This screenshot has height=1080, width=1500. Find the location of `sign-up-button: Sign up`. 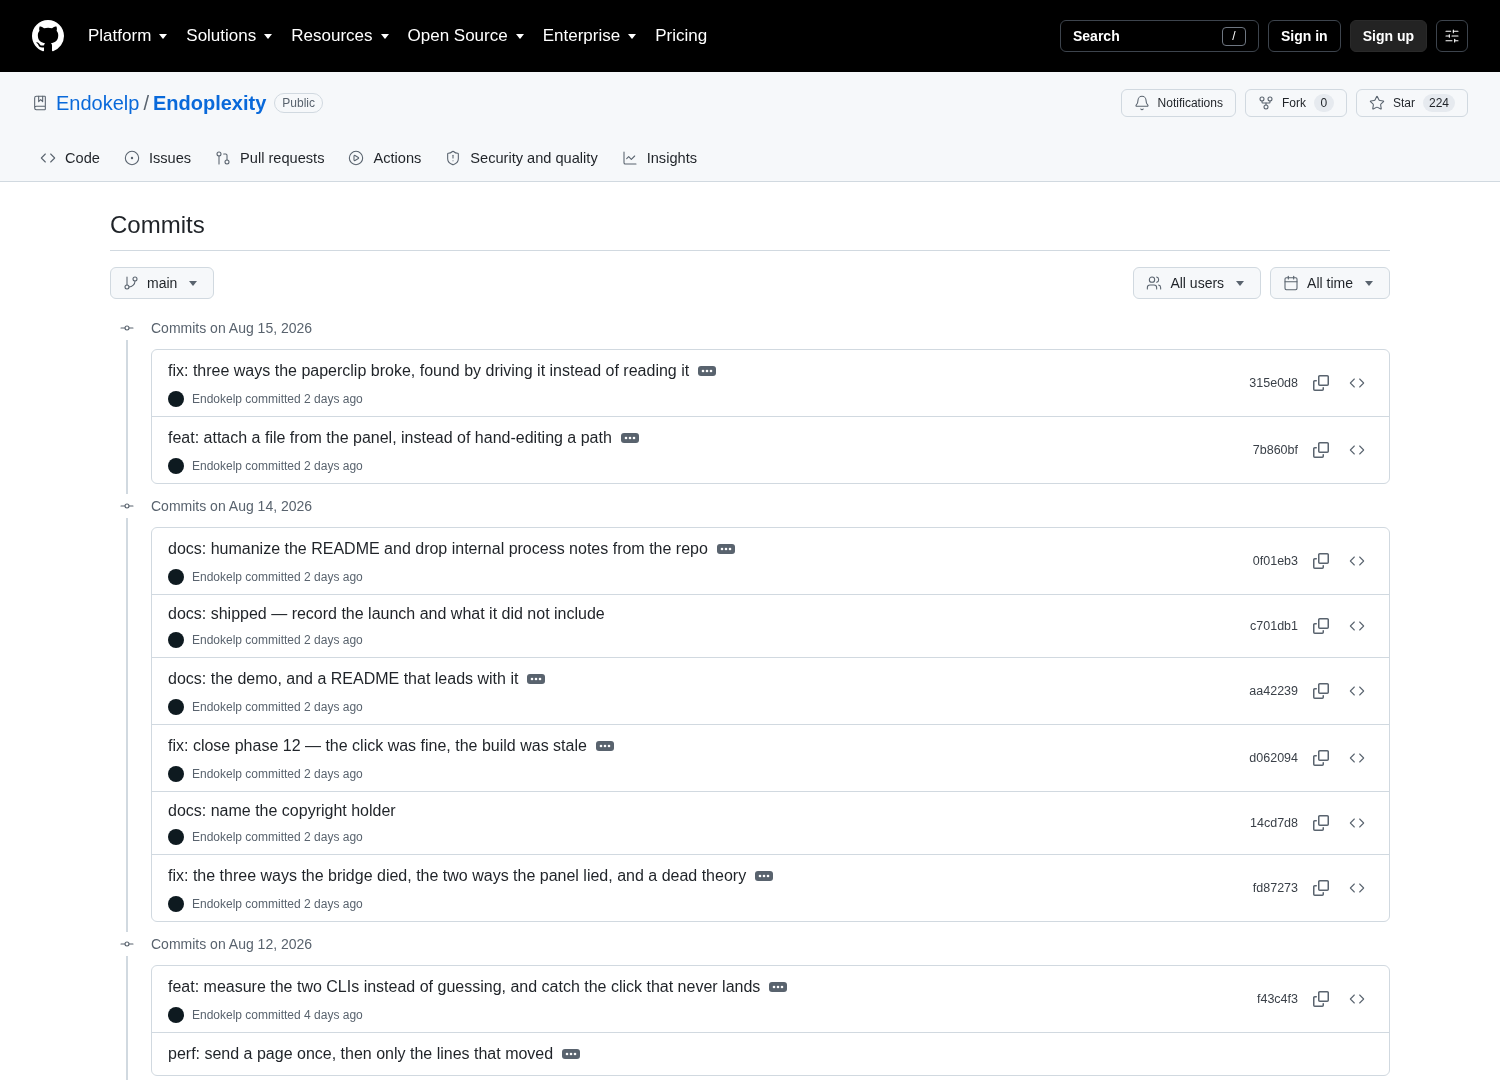

sign-up-button: Sign up is located at coordinates (1388, 36).